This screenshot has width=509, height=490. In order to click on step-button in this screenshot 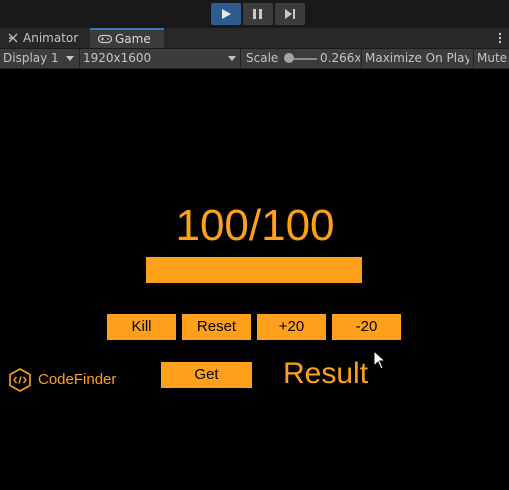, I will do `click(290, 14)`.